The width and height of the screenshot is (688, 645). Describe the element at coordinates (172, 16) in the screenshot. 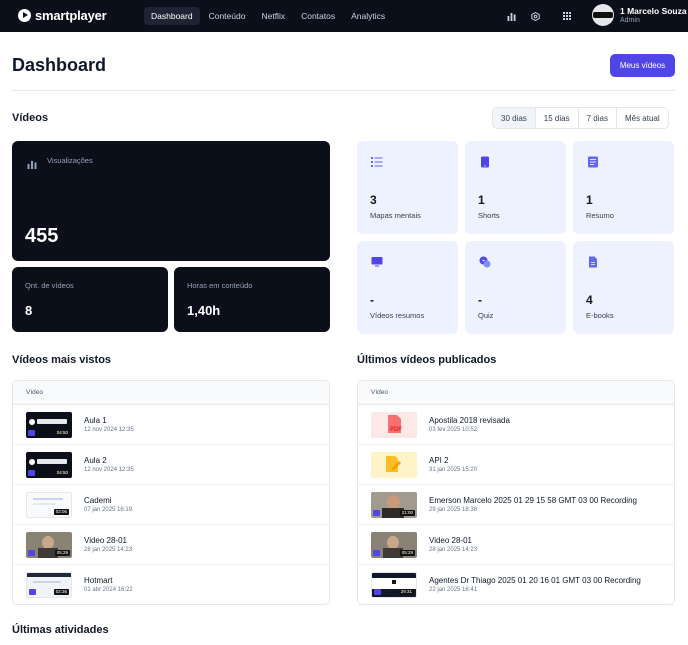

I see `nav-dashboard: Dashboard` at that location.